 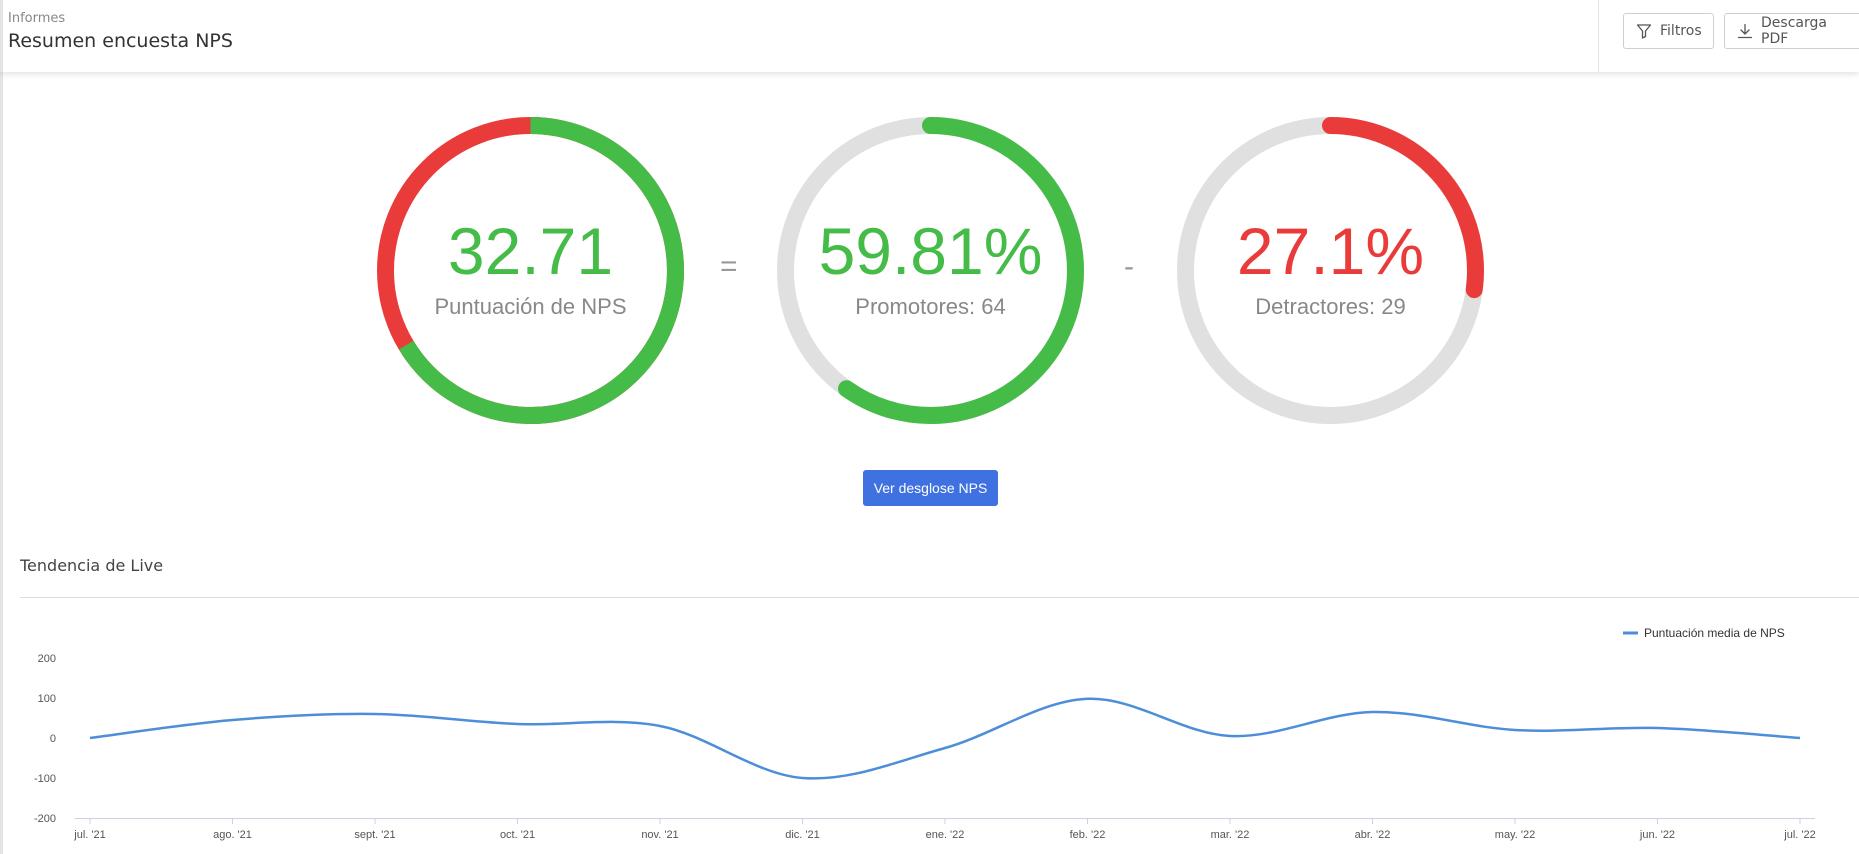 I want to click on download-pdf-button: Descarga PDF, so click(x=1791, y=31).